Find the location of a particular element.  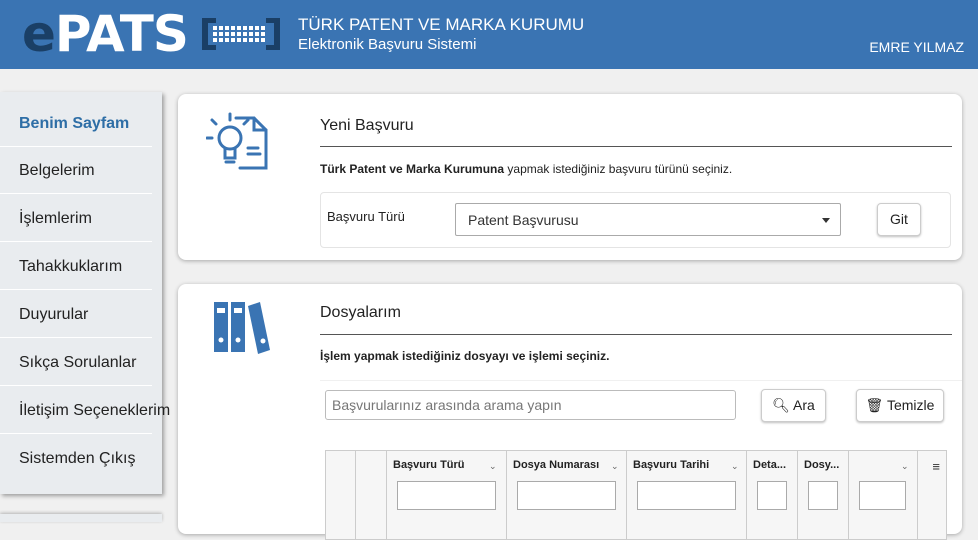

sidebar-item-belgelerim: Belgelerim is located at coordinates (76, 170).